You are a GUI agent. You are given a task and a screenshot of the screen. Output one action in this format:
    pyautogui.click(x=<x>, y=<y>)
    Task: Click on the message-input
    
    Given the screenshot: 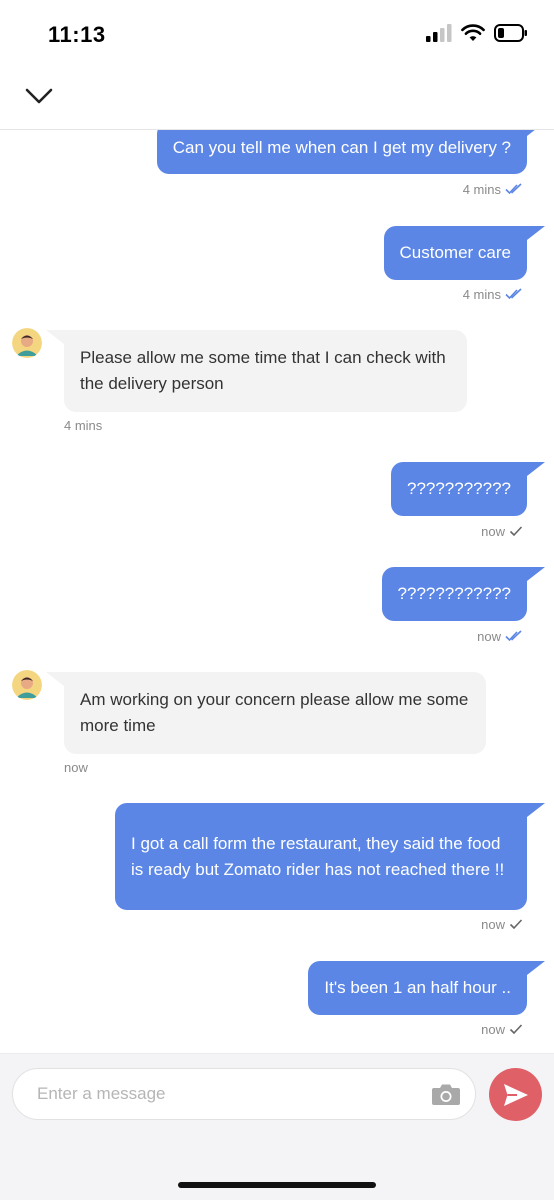 What is the action you would take?
    pyautogui.click(x=232, y=1094)
    